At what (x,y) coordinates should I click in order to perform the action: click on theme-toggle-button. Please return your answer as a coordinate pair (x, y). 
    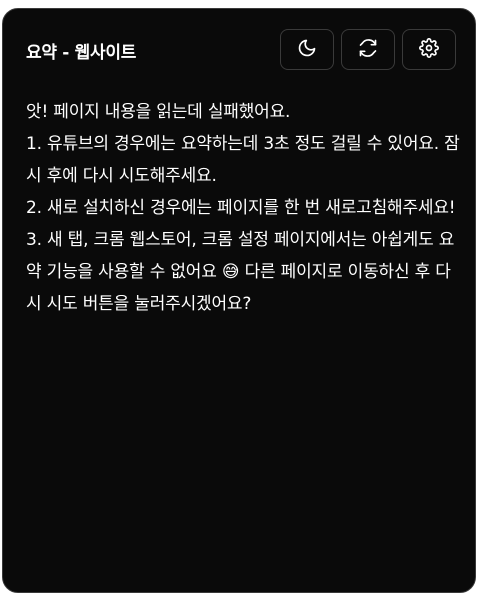
    Looking at the image, I should click on (307, 49).